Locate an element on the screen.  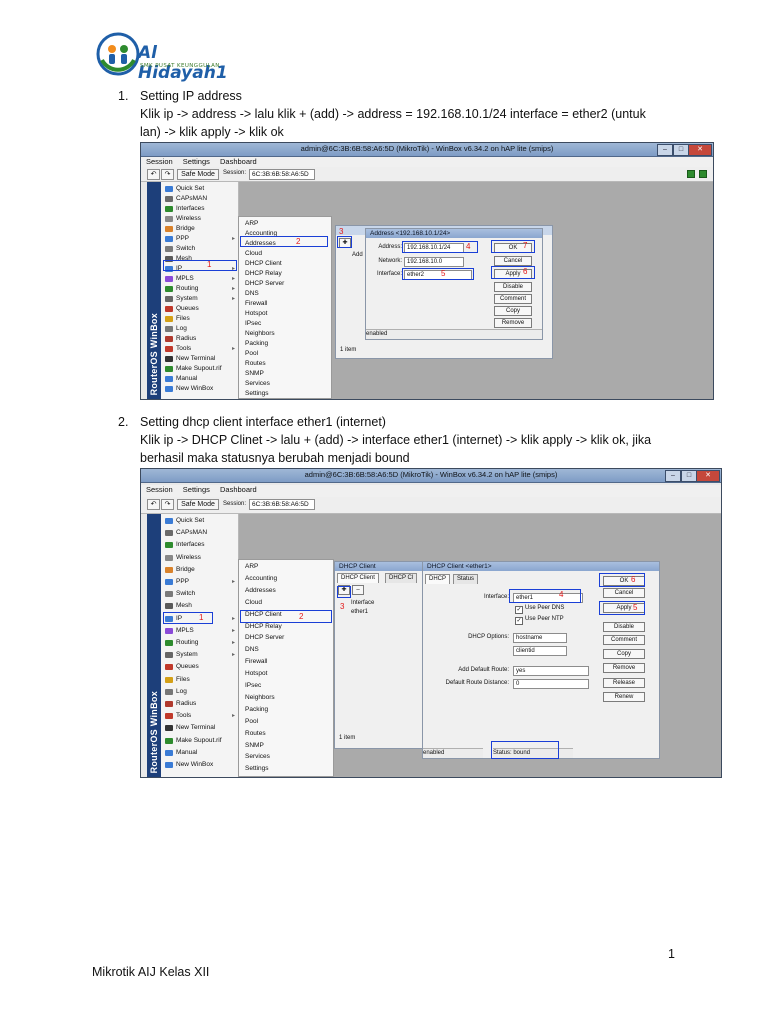
minimize-icon: – is located at coordinates (665, 150).